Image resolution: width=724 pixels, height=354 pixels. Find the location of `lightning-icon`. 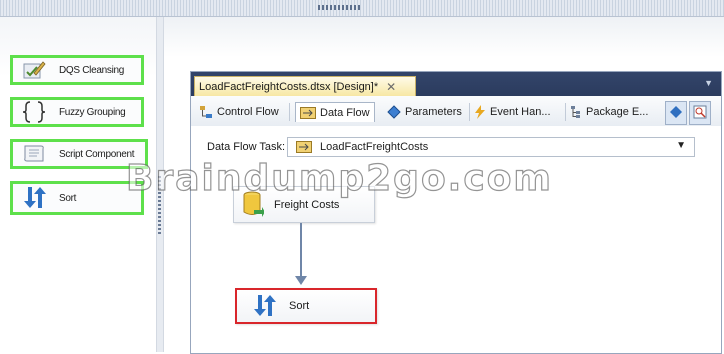

lightning-icon is located at coordinates (480, 112).